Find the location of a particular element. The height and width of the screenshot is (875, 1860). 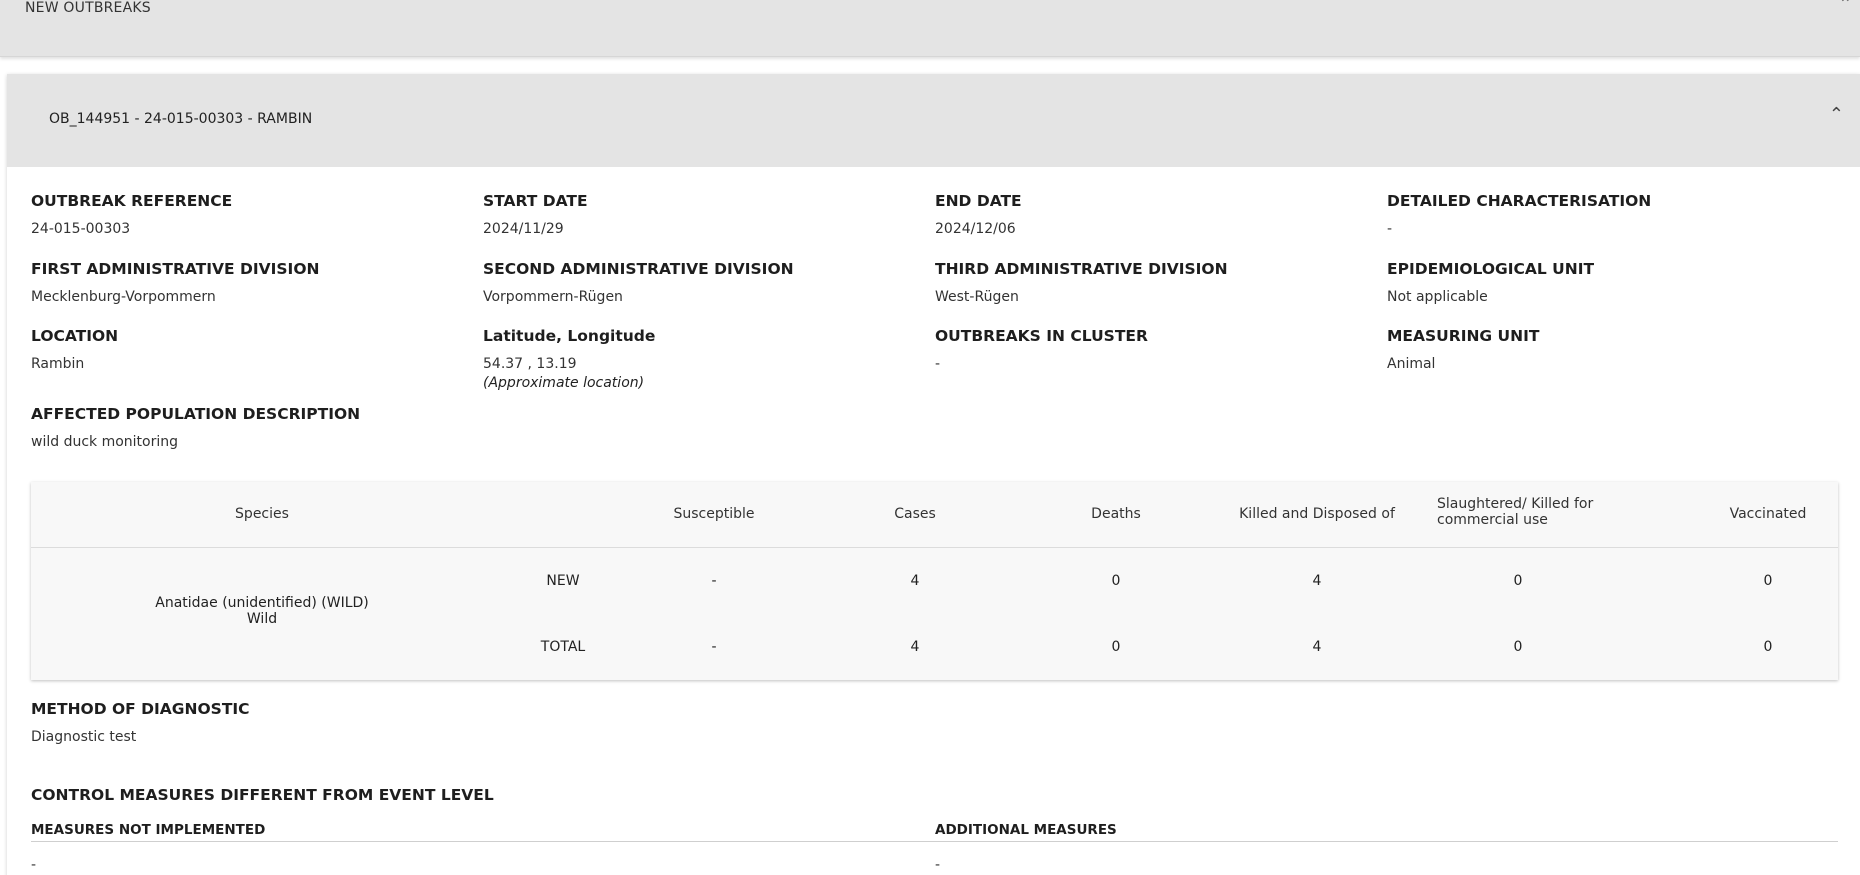

field-value: Diagnostic test is located at coordinates (84, 737).